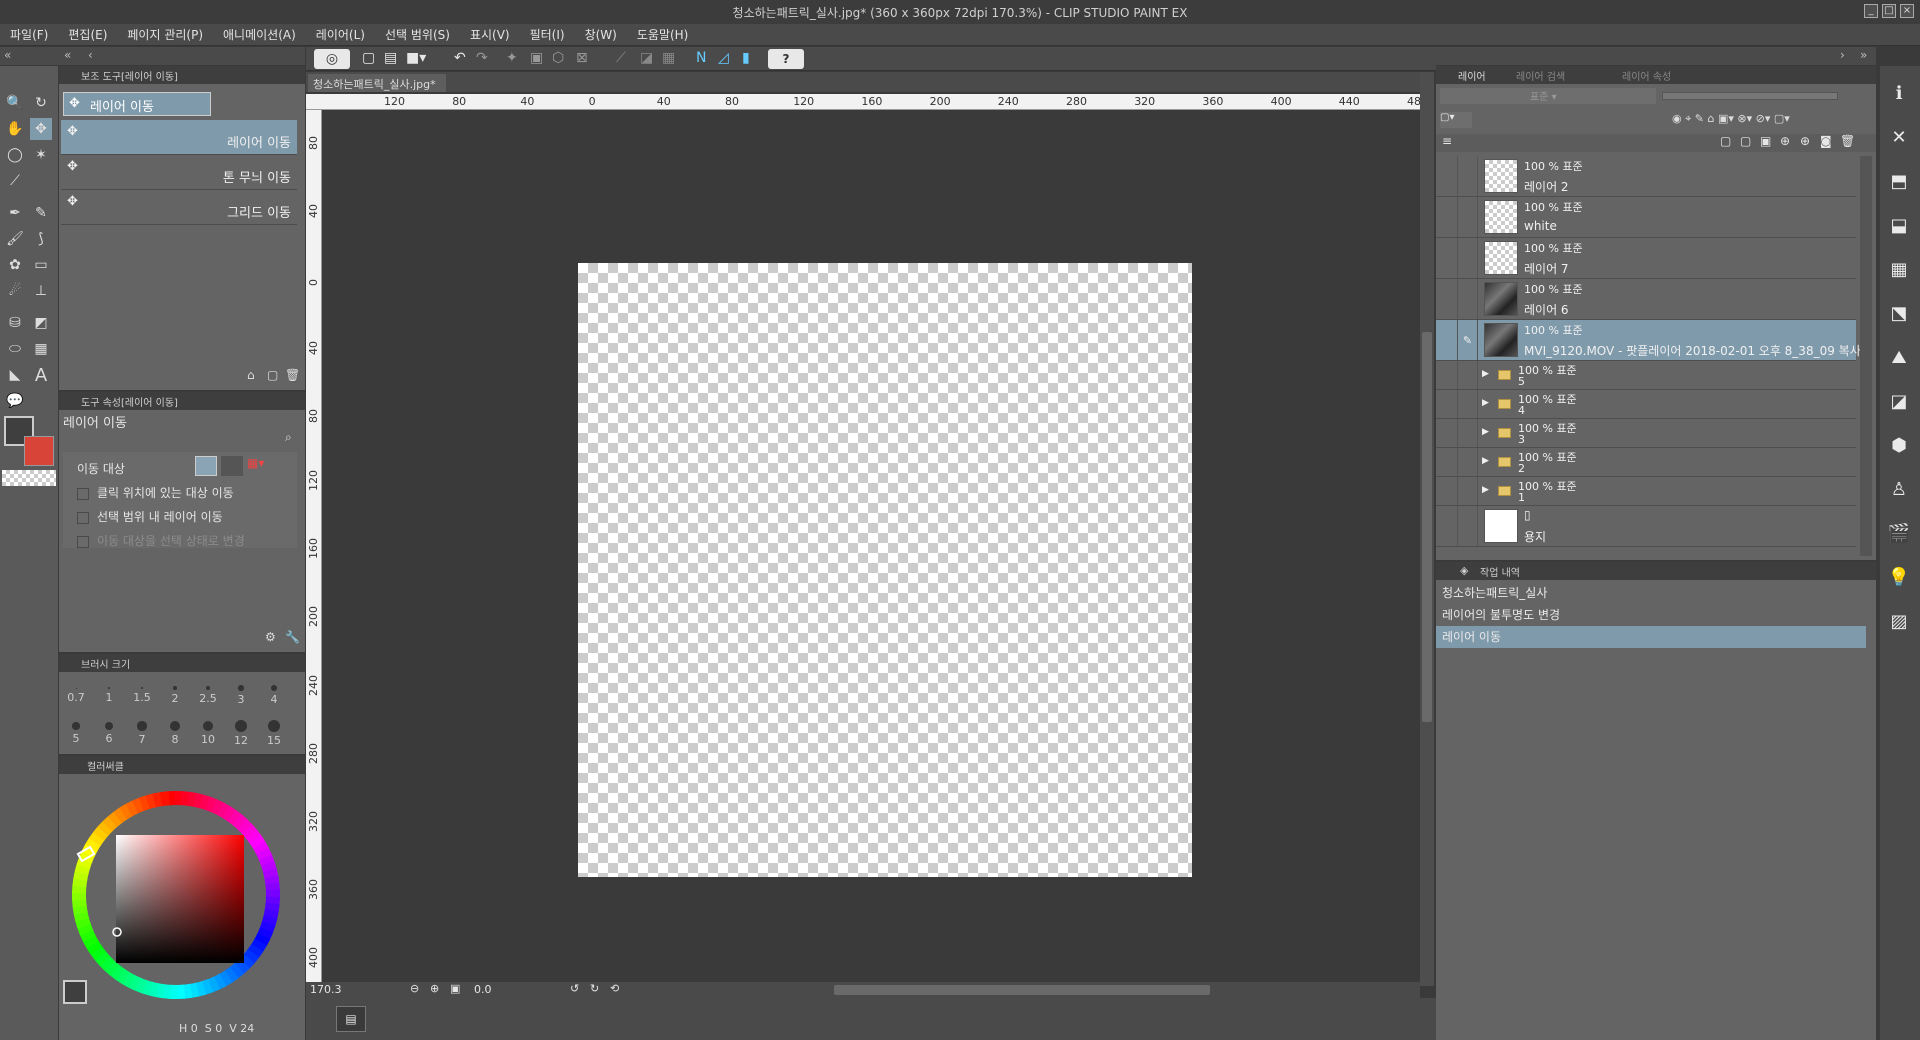 This screenshot has height=1040, width=1920. Describe the element at coordinates (723, 58) in the screenshot. I see `snap-grid-icon: ◿` at that location.